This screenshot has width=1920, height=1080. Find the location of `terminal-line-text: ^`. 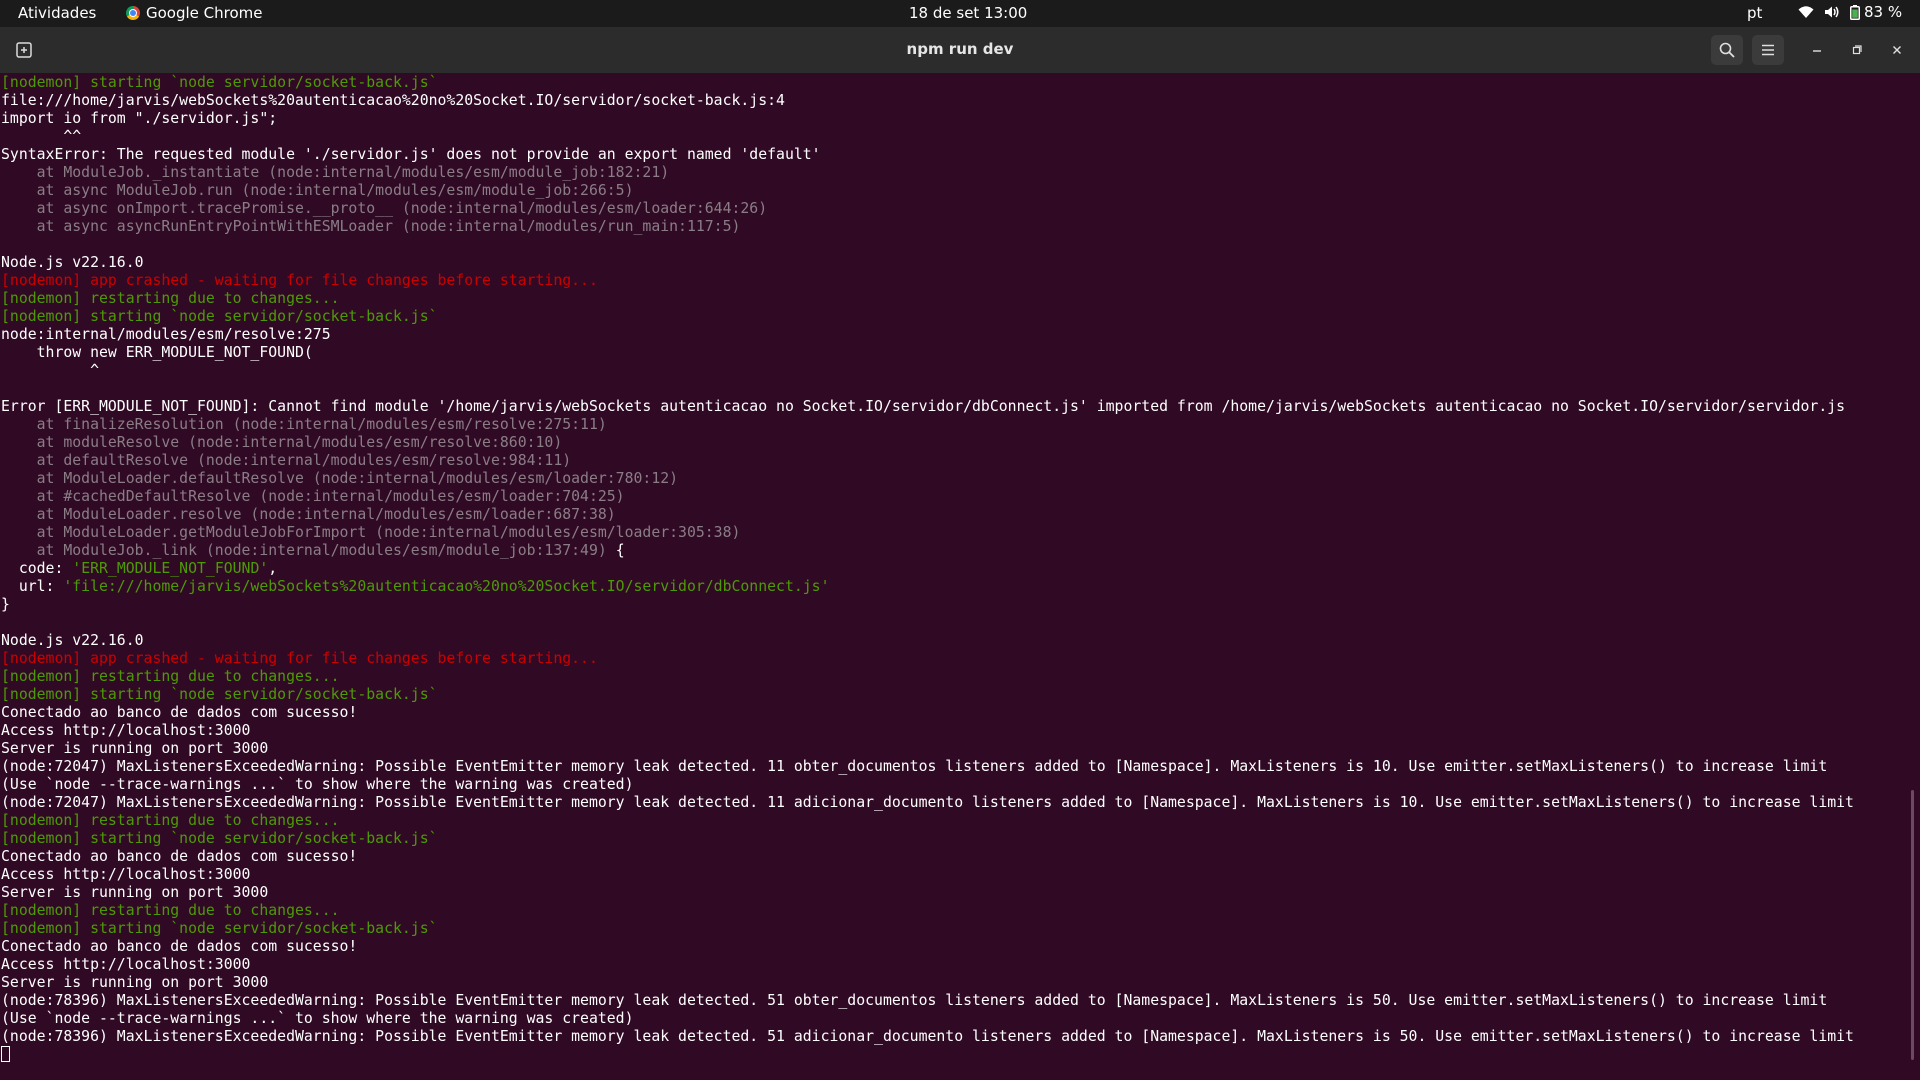

terminal-line-text: ^ is located at coordinates (50, 370).